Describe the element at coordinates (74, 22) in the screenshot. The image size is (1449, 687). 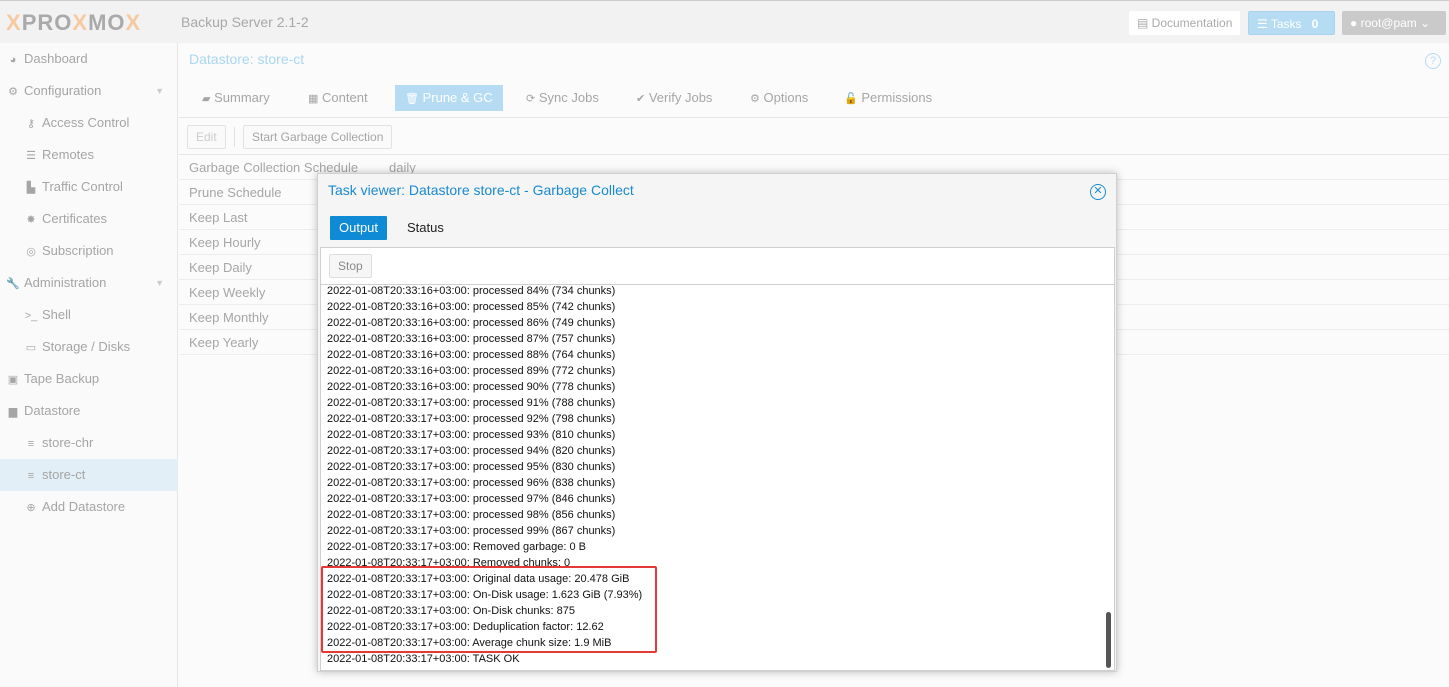
I see `proxmox-logo: XPROXMOX` at that location.